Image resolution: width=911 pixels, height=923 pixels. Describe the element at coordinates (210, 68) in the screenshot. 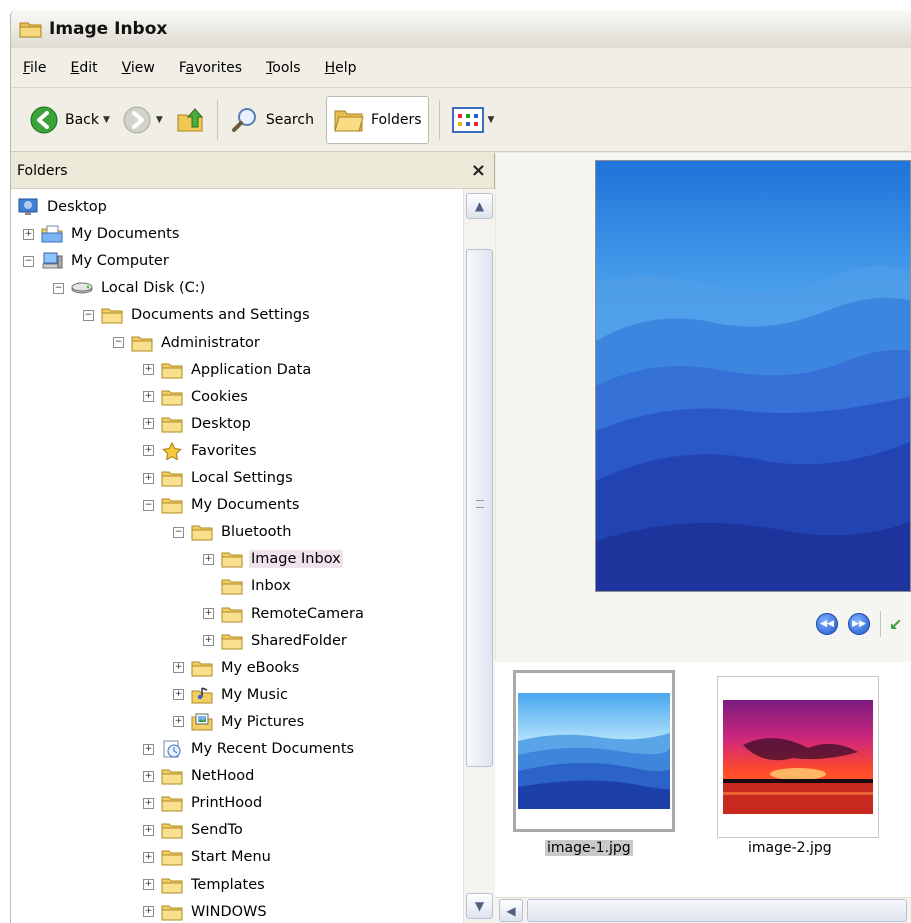

I see `menu-favorites: Favorites` at that location.